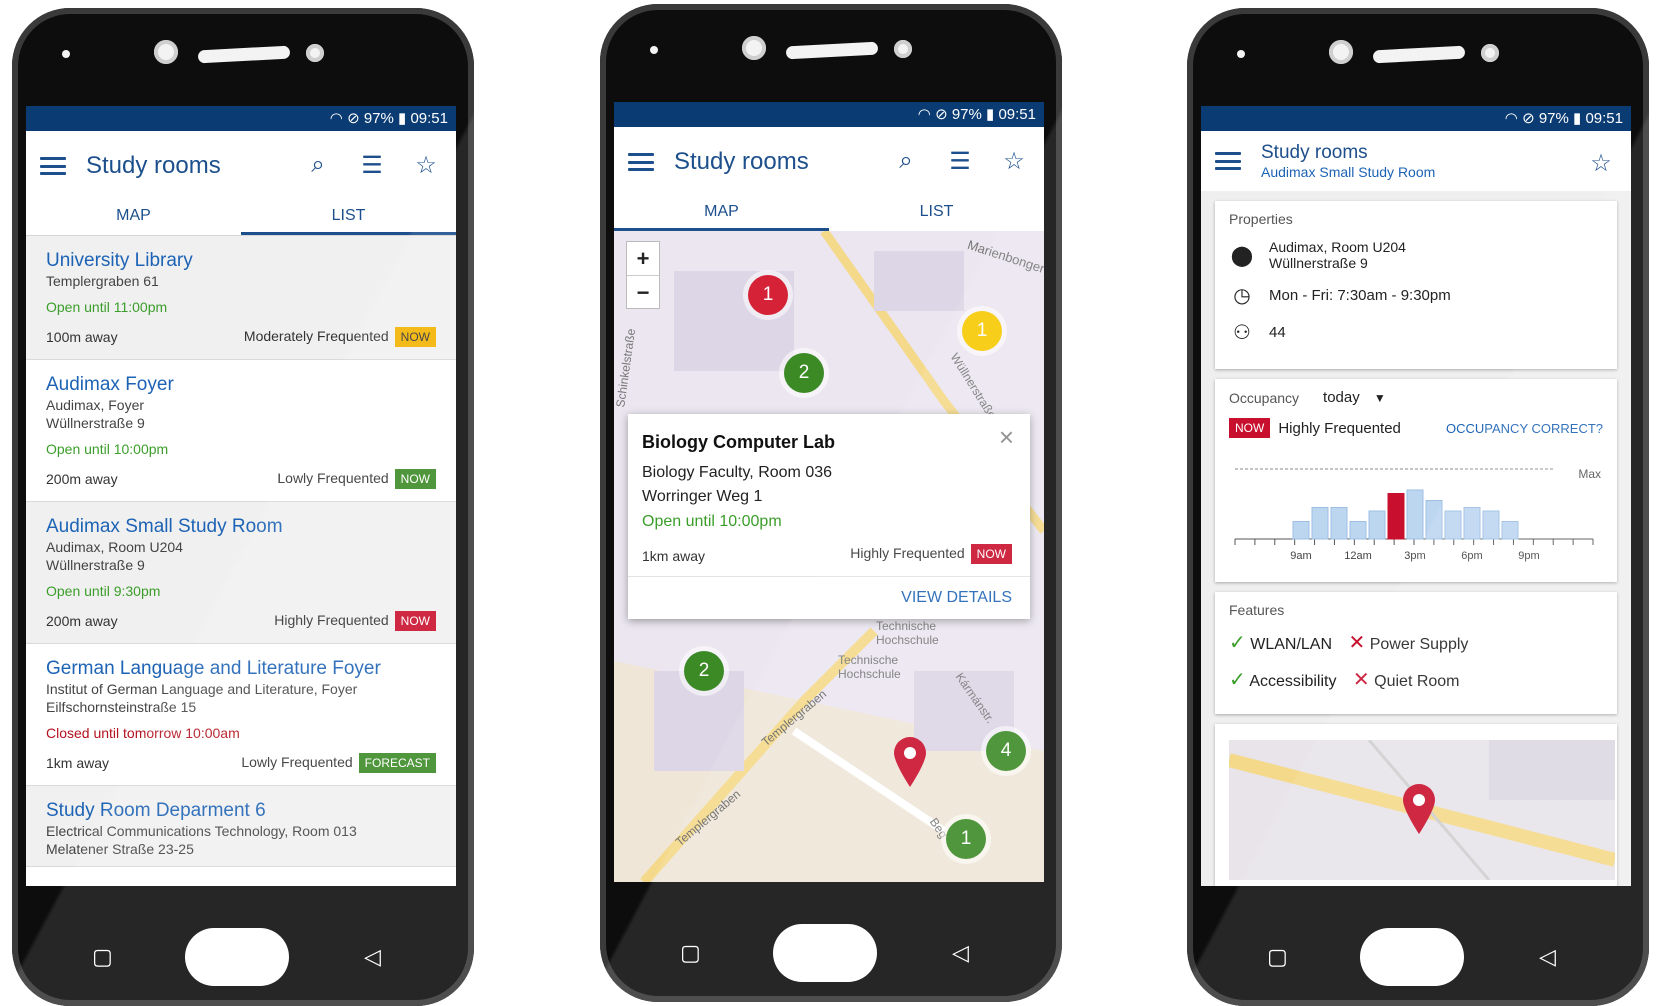 The width and height of the screenshot is (1658, 1006). Describe the element at coordinates (712, 521) in the screenshot. I see `popup-hours: Open until 10:00pm` at that location.